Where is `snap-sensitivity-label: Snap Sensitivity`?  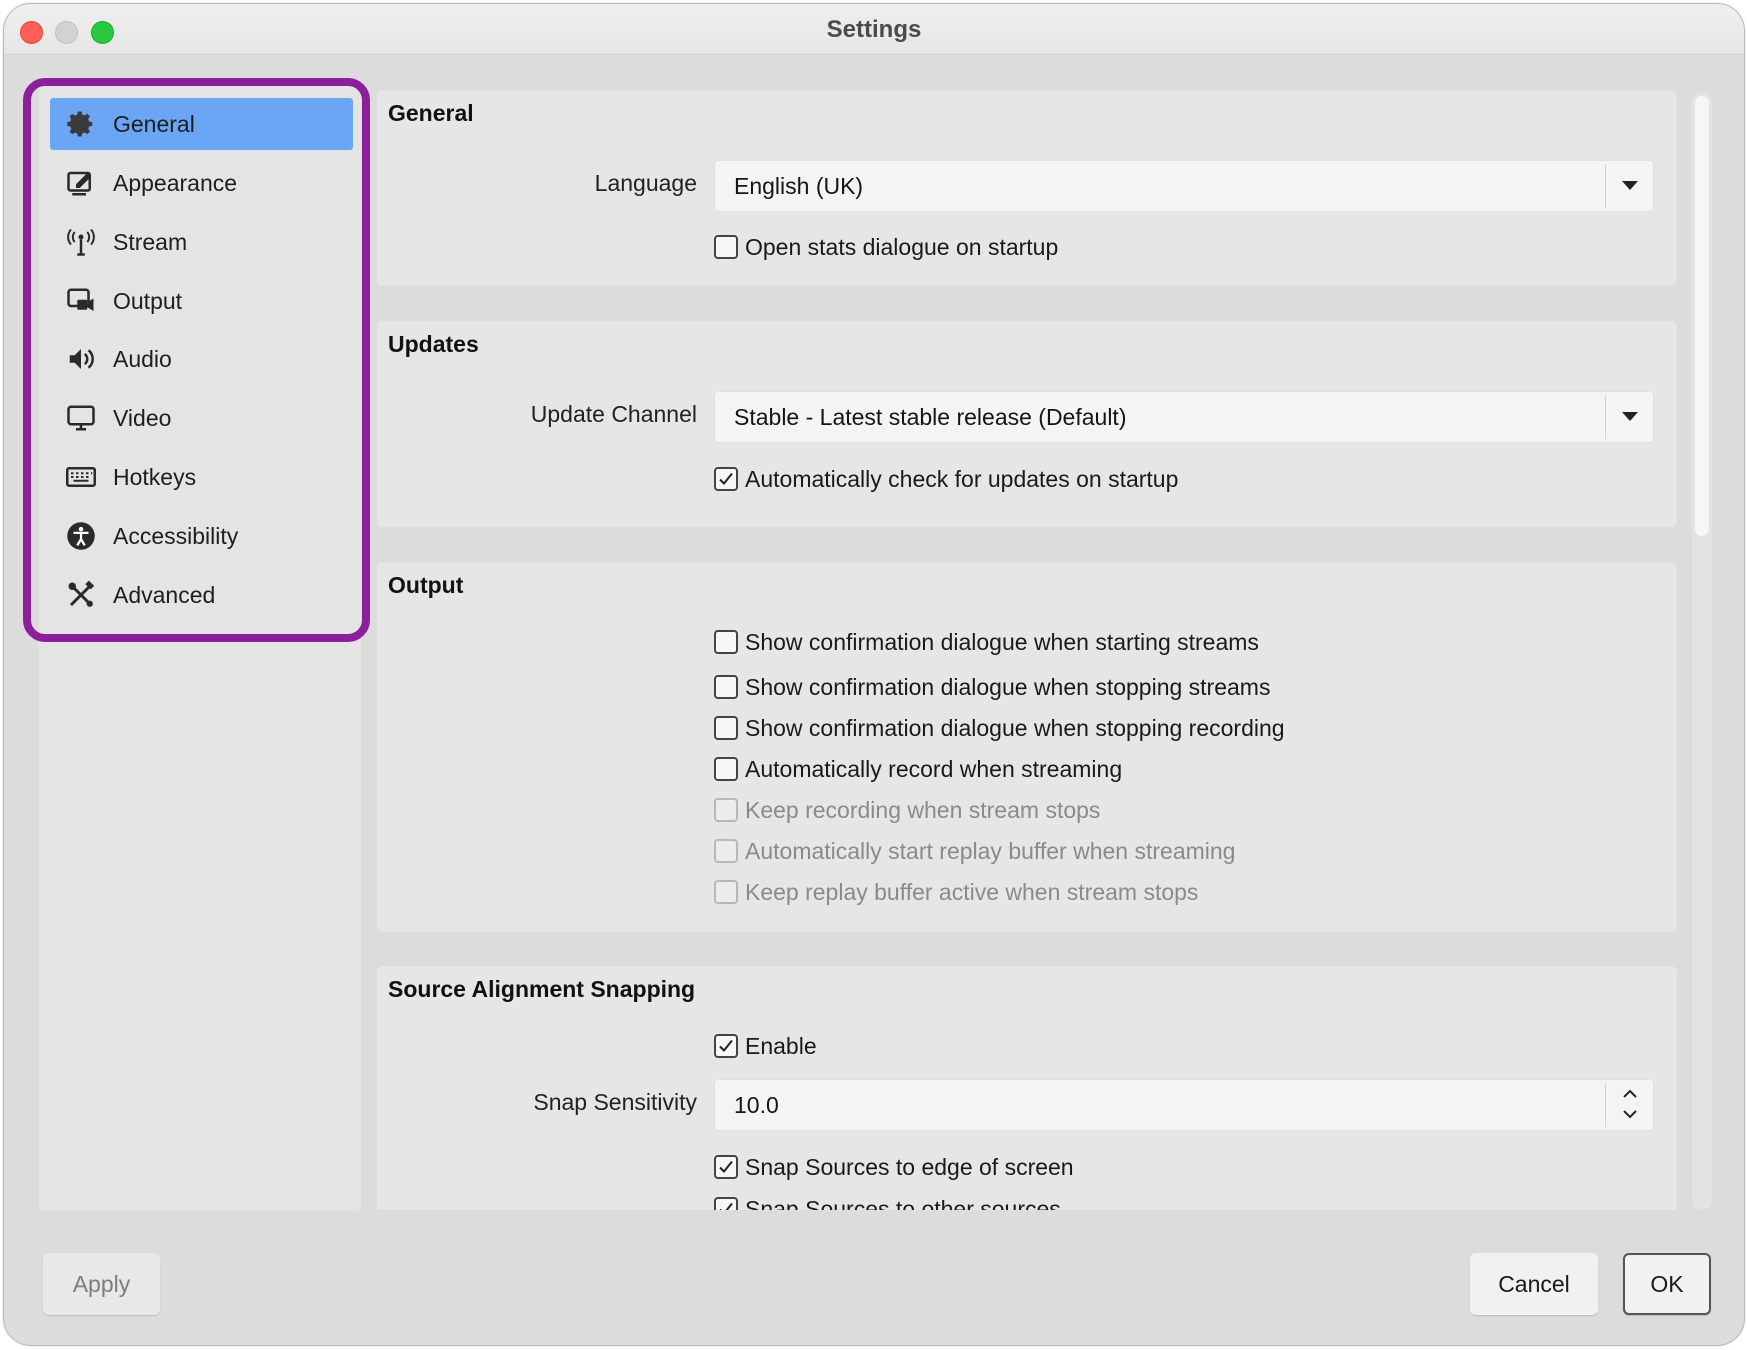
snap-sensitivity-label: Snap Sensitivity is located at coordinates (615, 1102).